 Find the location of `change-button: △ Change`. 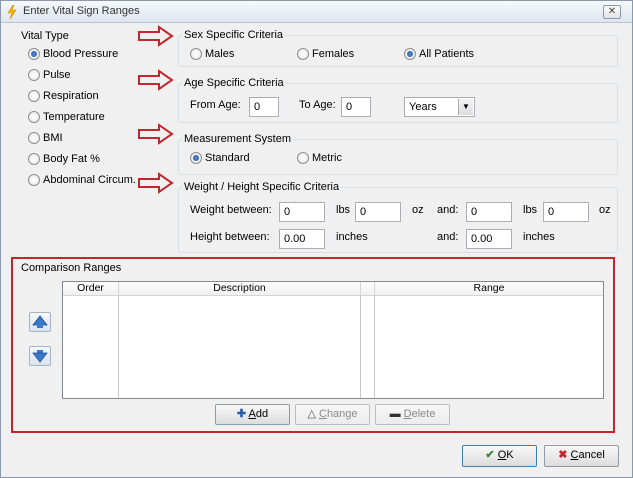

change-button: △ Change is located at coordinates (332, 414).